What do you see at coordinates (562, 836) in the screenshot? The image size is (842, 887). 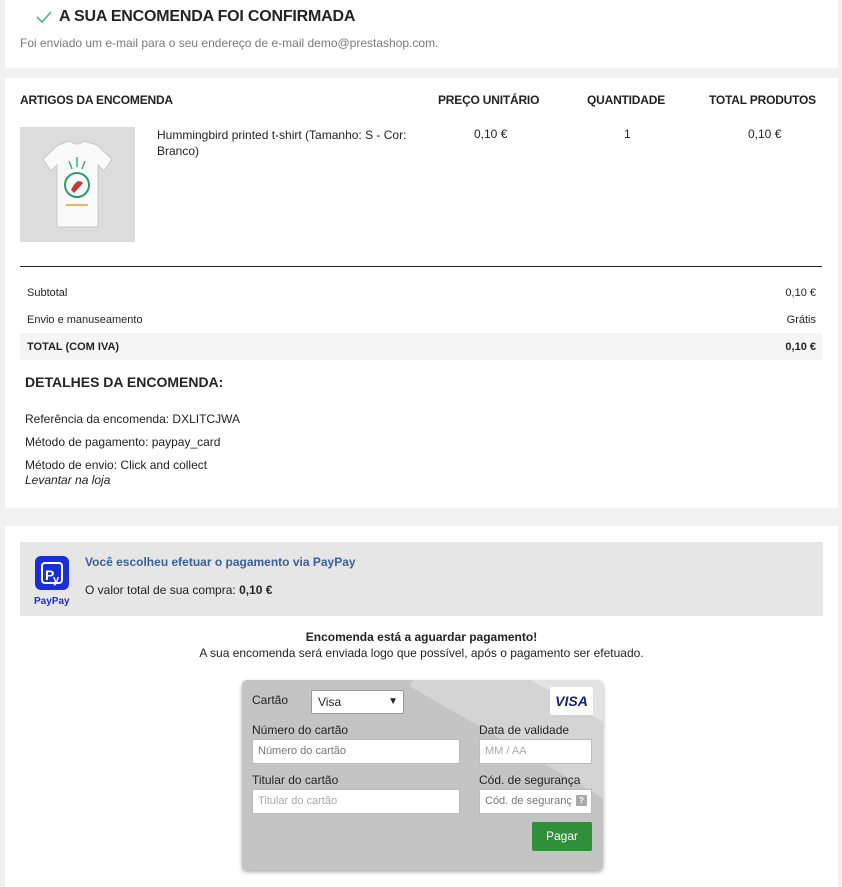 I see `pay-button: Pagar` at bounding box center [562, 836].